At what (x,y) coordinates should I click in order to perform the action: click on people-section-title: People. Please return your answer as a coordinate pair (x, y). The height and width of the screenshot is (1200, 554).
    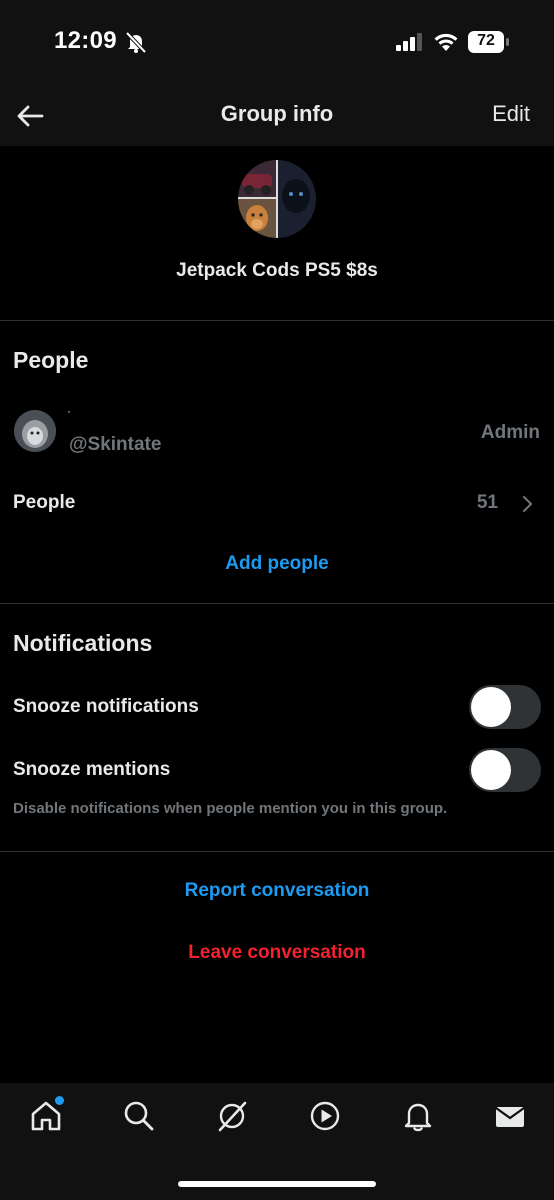
    Looking at the image, I should click on (51, 360).